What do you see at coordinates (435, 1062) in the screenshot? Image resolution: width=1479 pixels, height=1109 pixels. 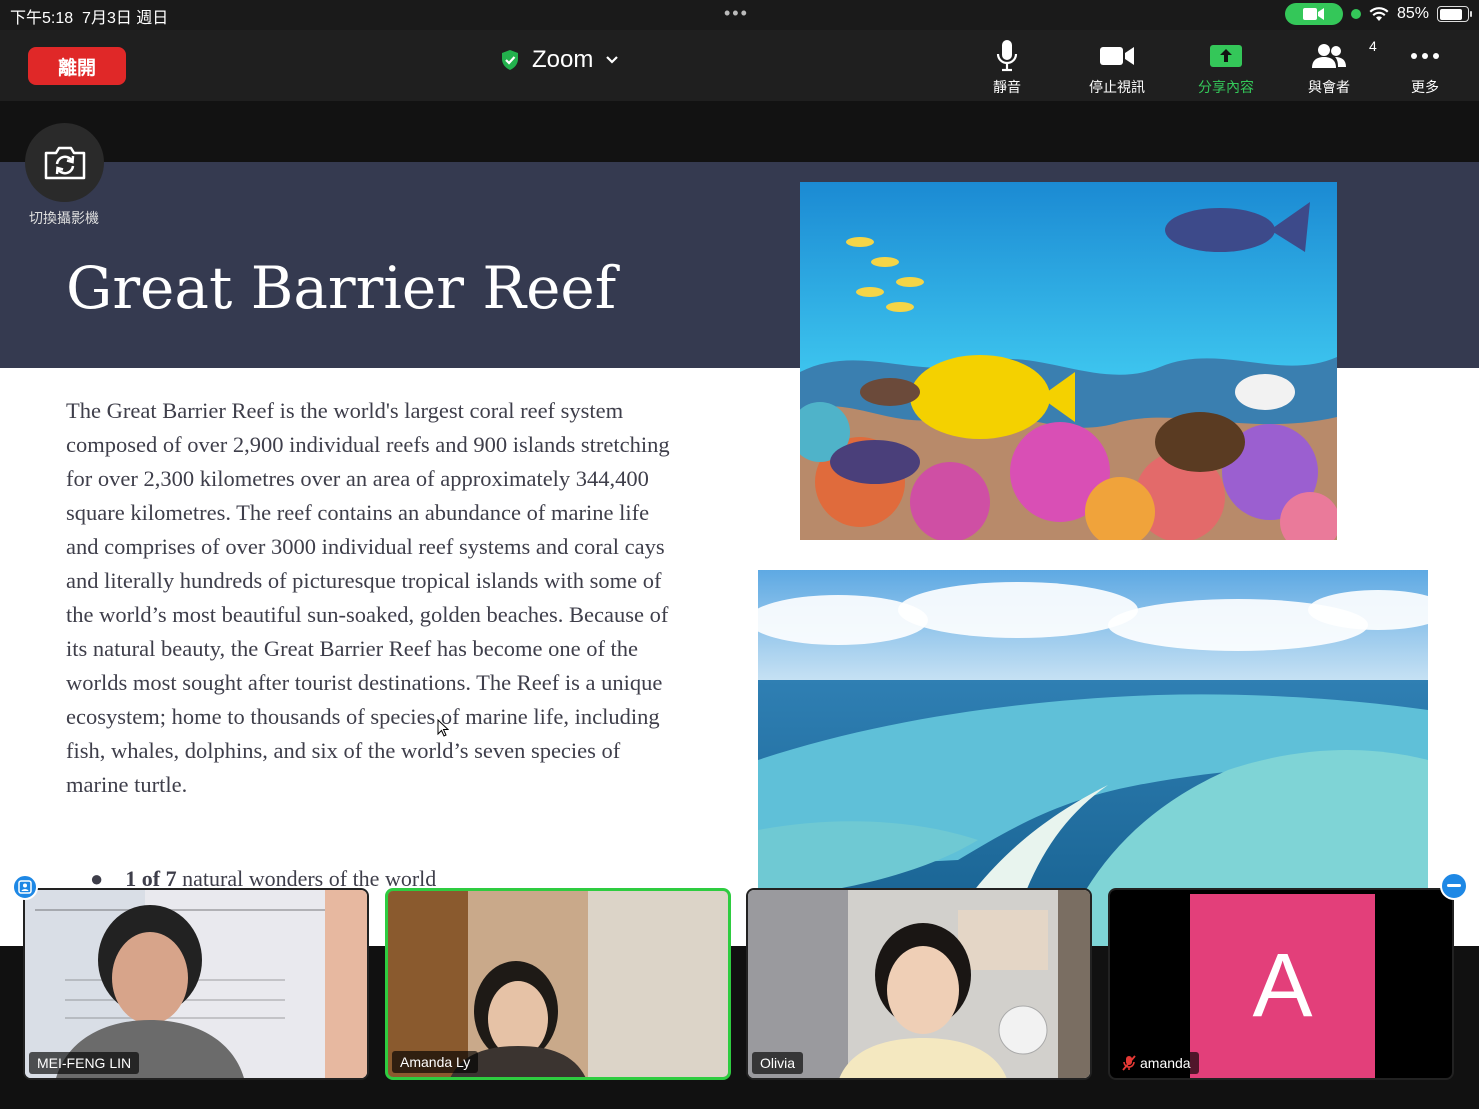 I see `participant-name-label: Amanda Ly` at bounding box center [435, 1062].